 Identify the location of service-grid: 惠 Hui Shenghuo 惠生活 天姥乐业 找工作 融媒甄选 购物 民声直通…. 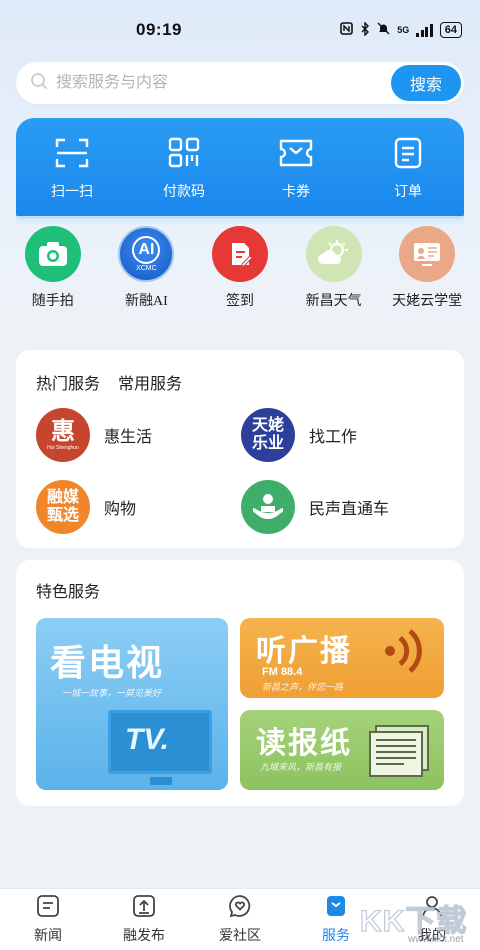
(241, 471).